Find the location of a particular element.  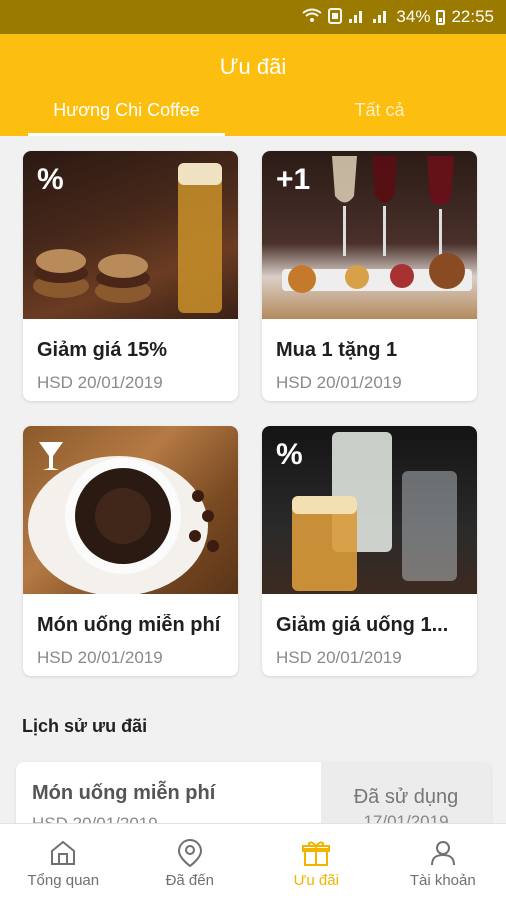

tab-bar: Hương Chi Coffee Tất cả is located at coordinates (253, 116).